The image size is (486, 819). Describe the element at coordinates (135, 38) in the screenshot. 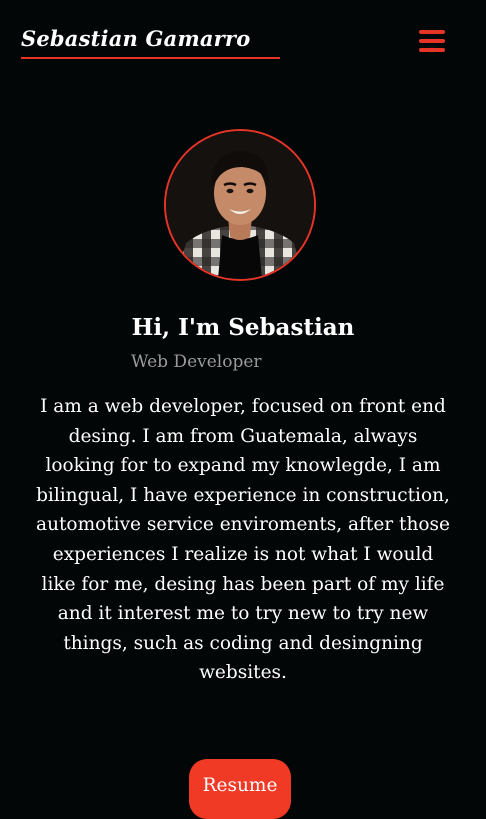

I see `site-logo: Sebastian Gamarro` at that location.